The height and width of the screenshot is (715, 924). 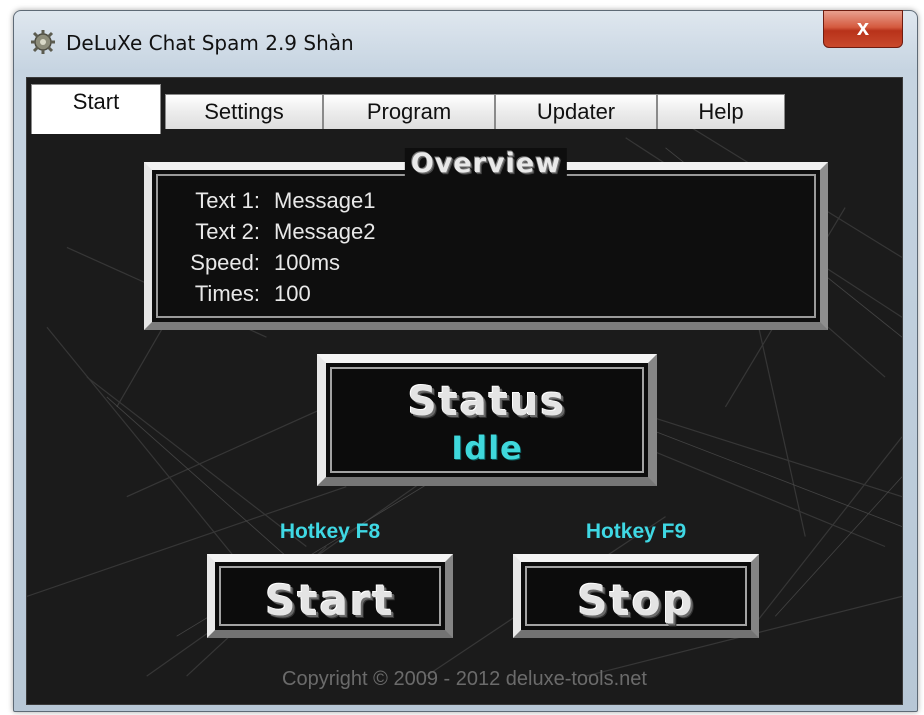 What do you see at coordinates (325, 200) in the screenshot?
I see `overview-value: Message1` at bounding box center [325, 200].